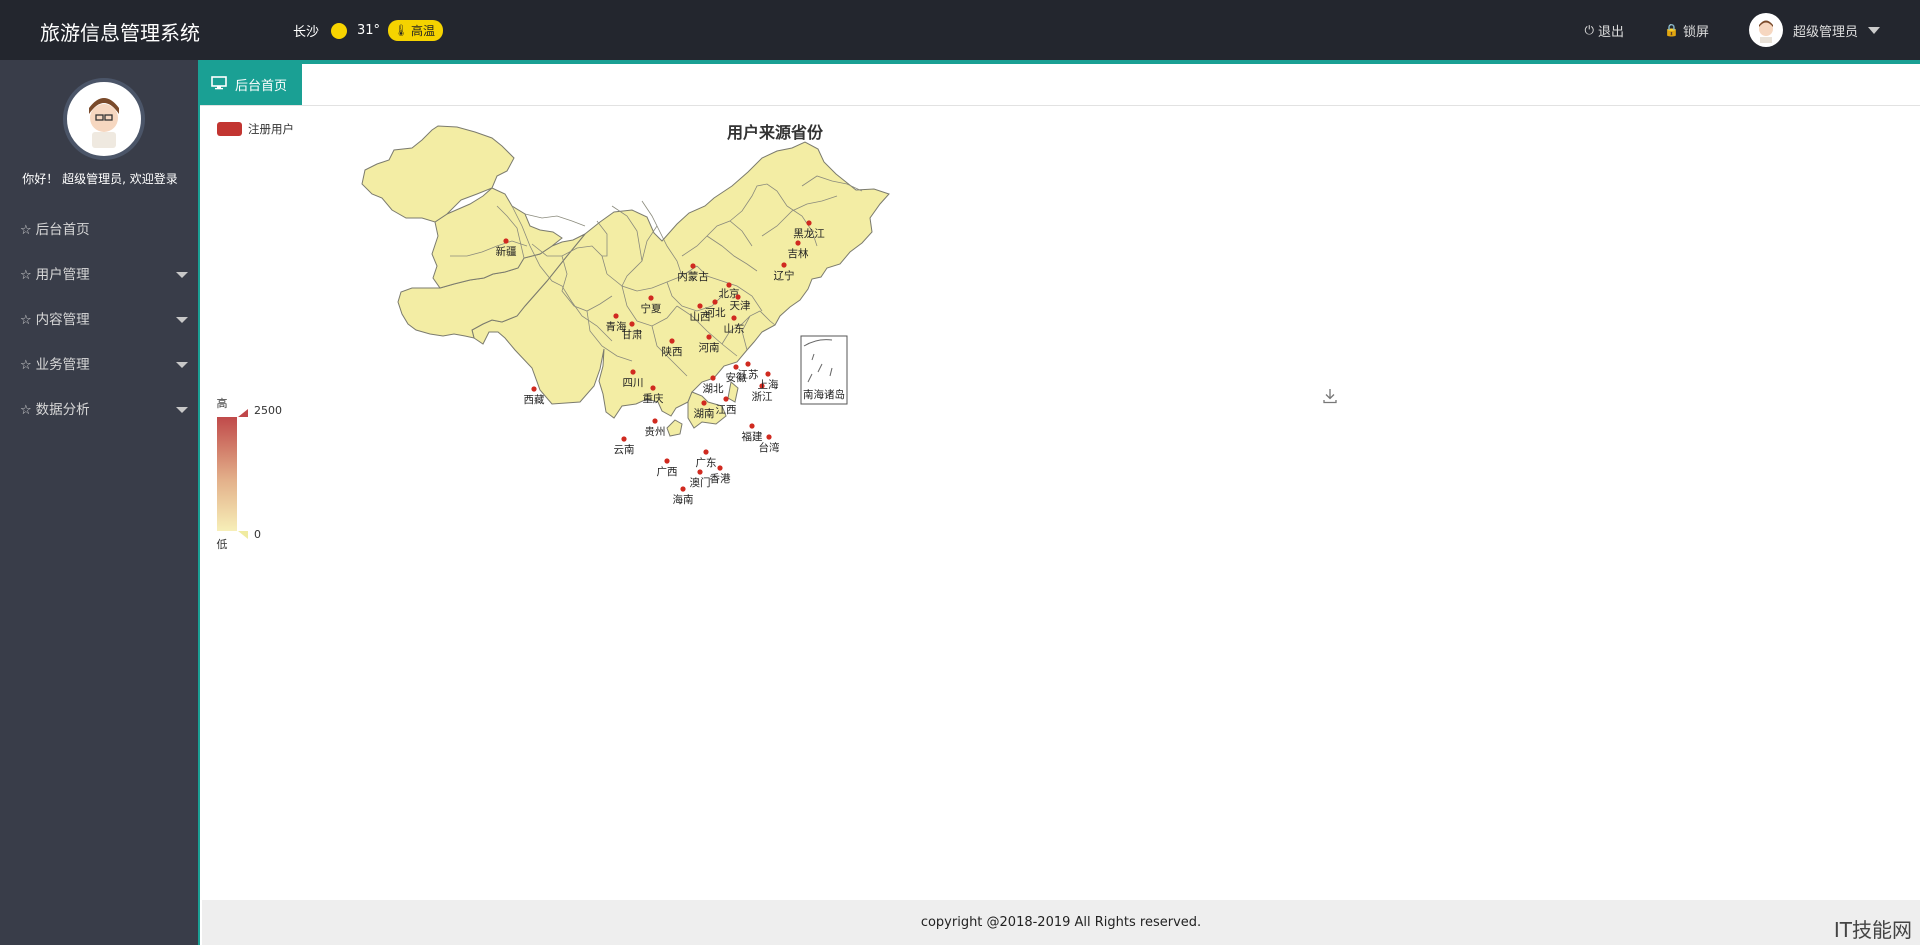 The width and height of the screenshot is (1920, 945). Describe the element at coordinates (62, 320) in the screenshot. I see `sidebar-item-label: 内容管理` at that location.